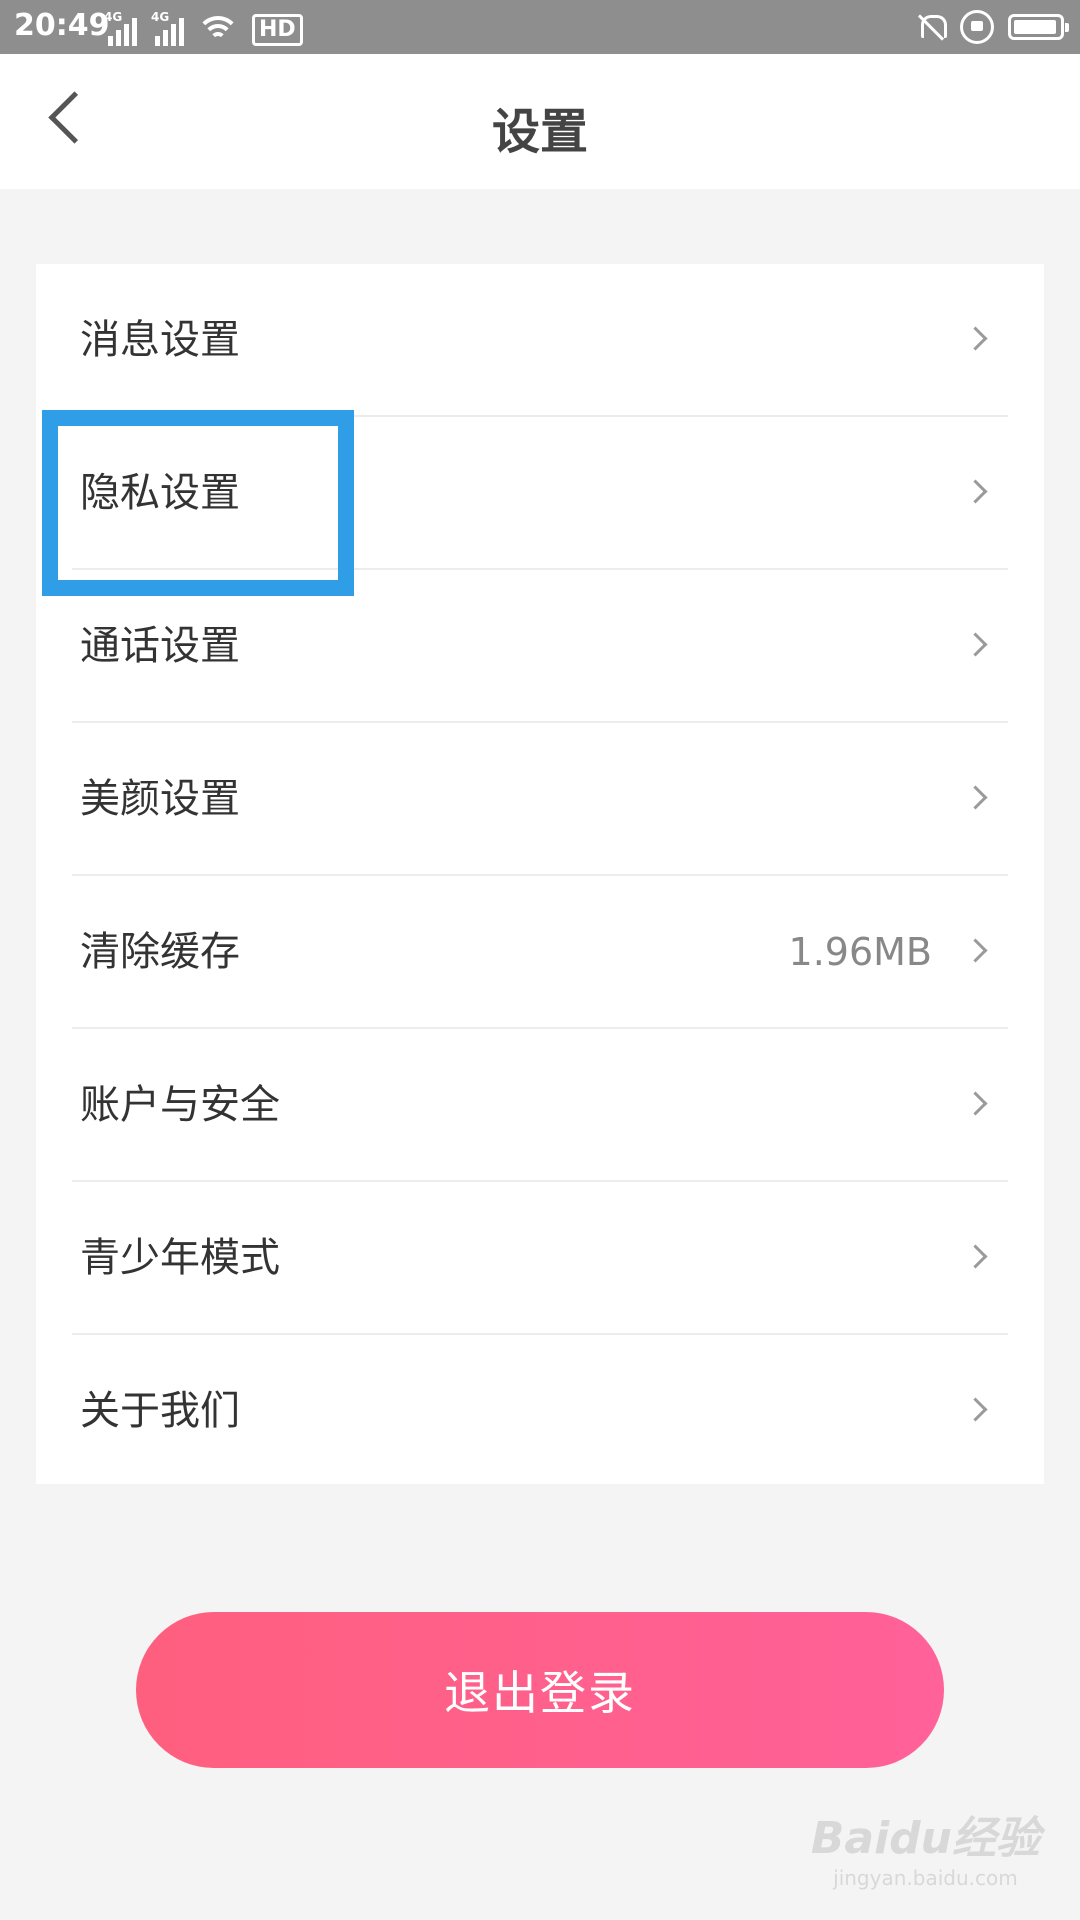 The height and width of the screenshot is (1920, 1080). What do you see at coordinates (540, 799) in the screenshot?
I see `settings-item-beauty: 美颜设置` at bounding box center [540, 799].